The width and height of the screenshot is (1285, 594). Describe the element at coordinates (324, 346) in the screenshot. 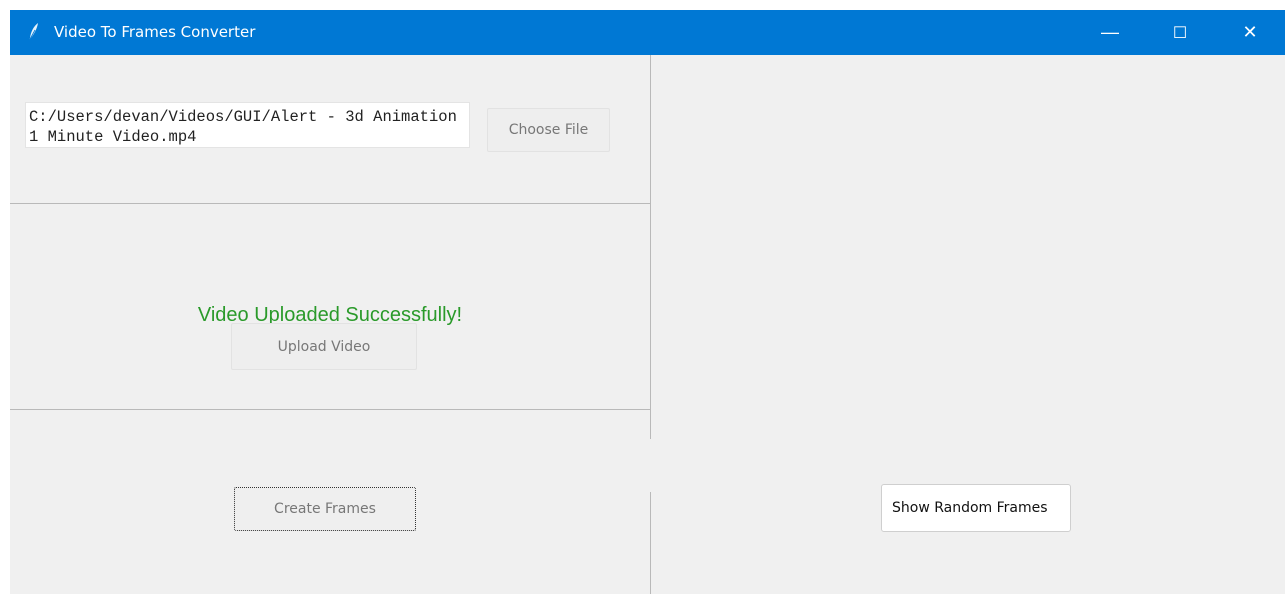

I see `upload-video-button: Upload Video` at that location.